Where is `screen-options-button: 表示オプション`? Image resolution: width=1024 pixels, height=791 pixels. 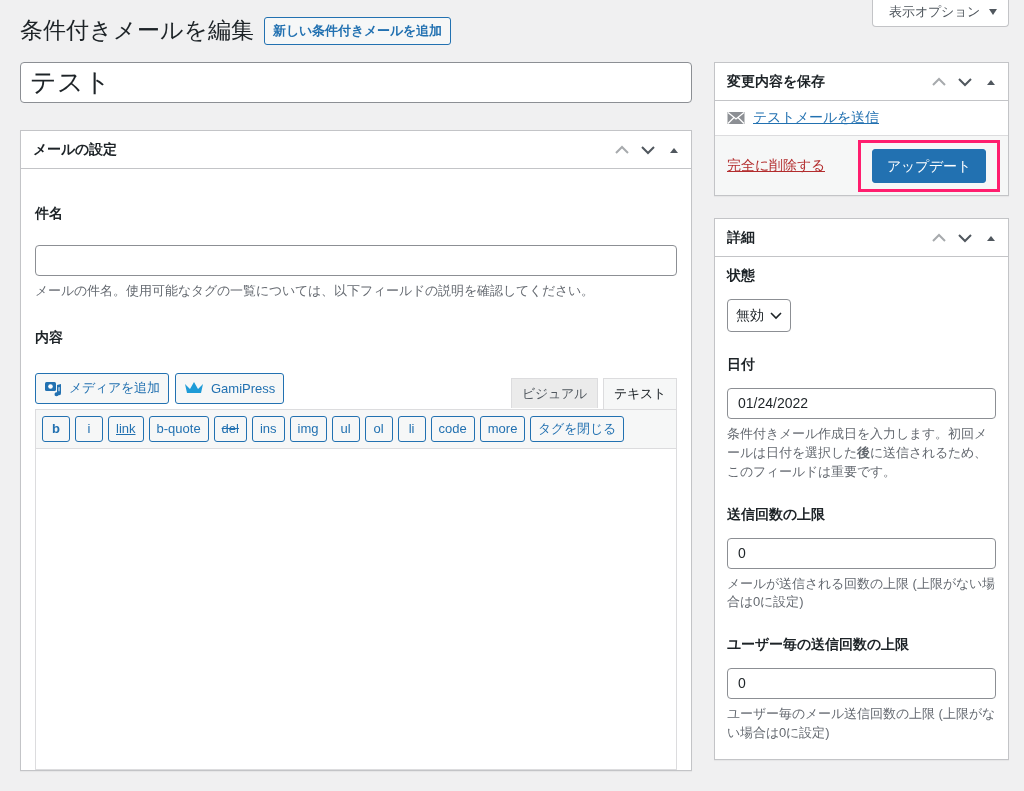 screen-options-button: 表示オプション is located at coordinates (940, 13).